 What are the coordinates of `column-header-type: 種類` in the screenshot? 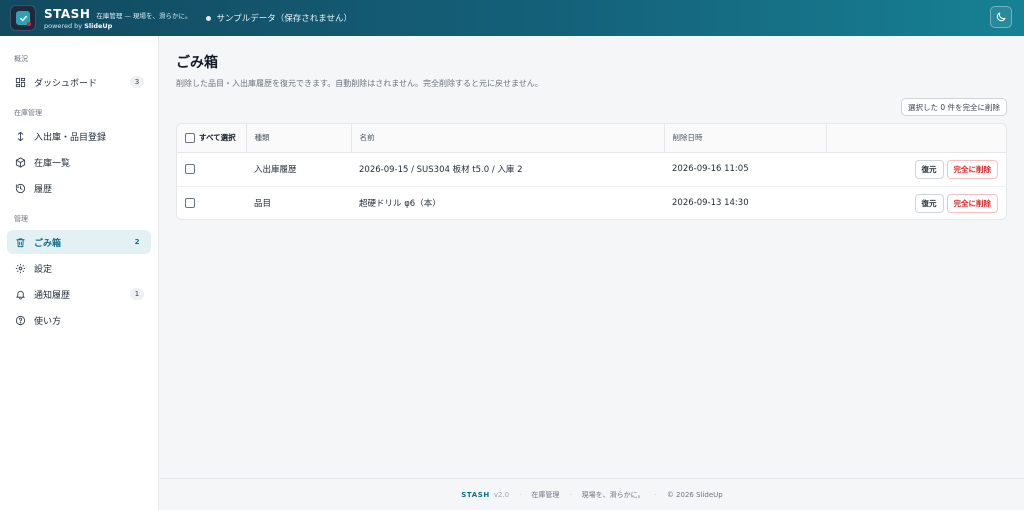 It's located at (299, 138).